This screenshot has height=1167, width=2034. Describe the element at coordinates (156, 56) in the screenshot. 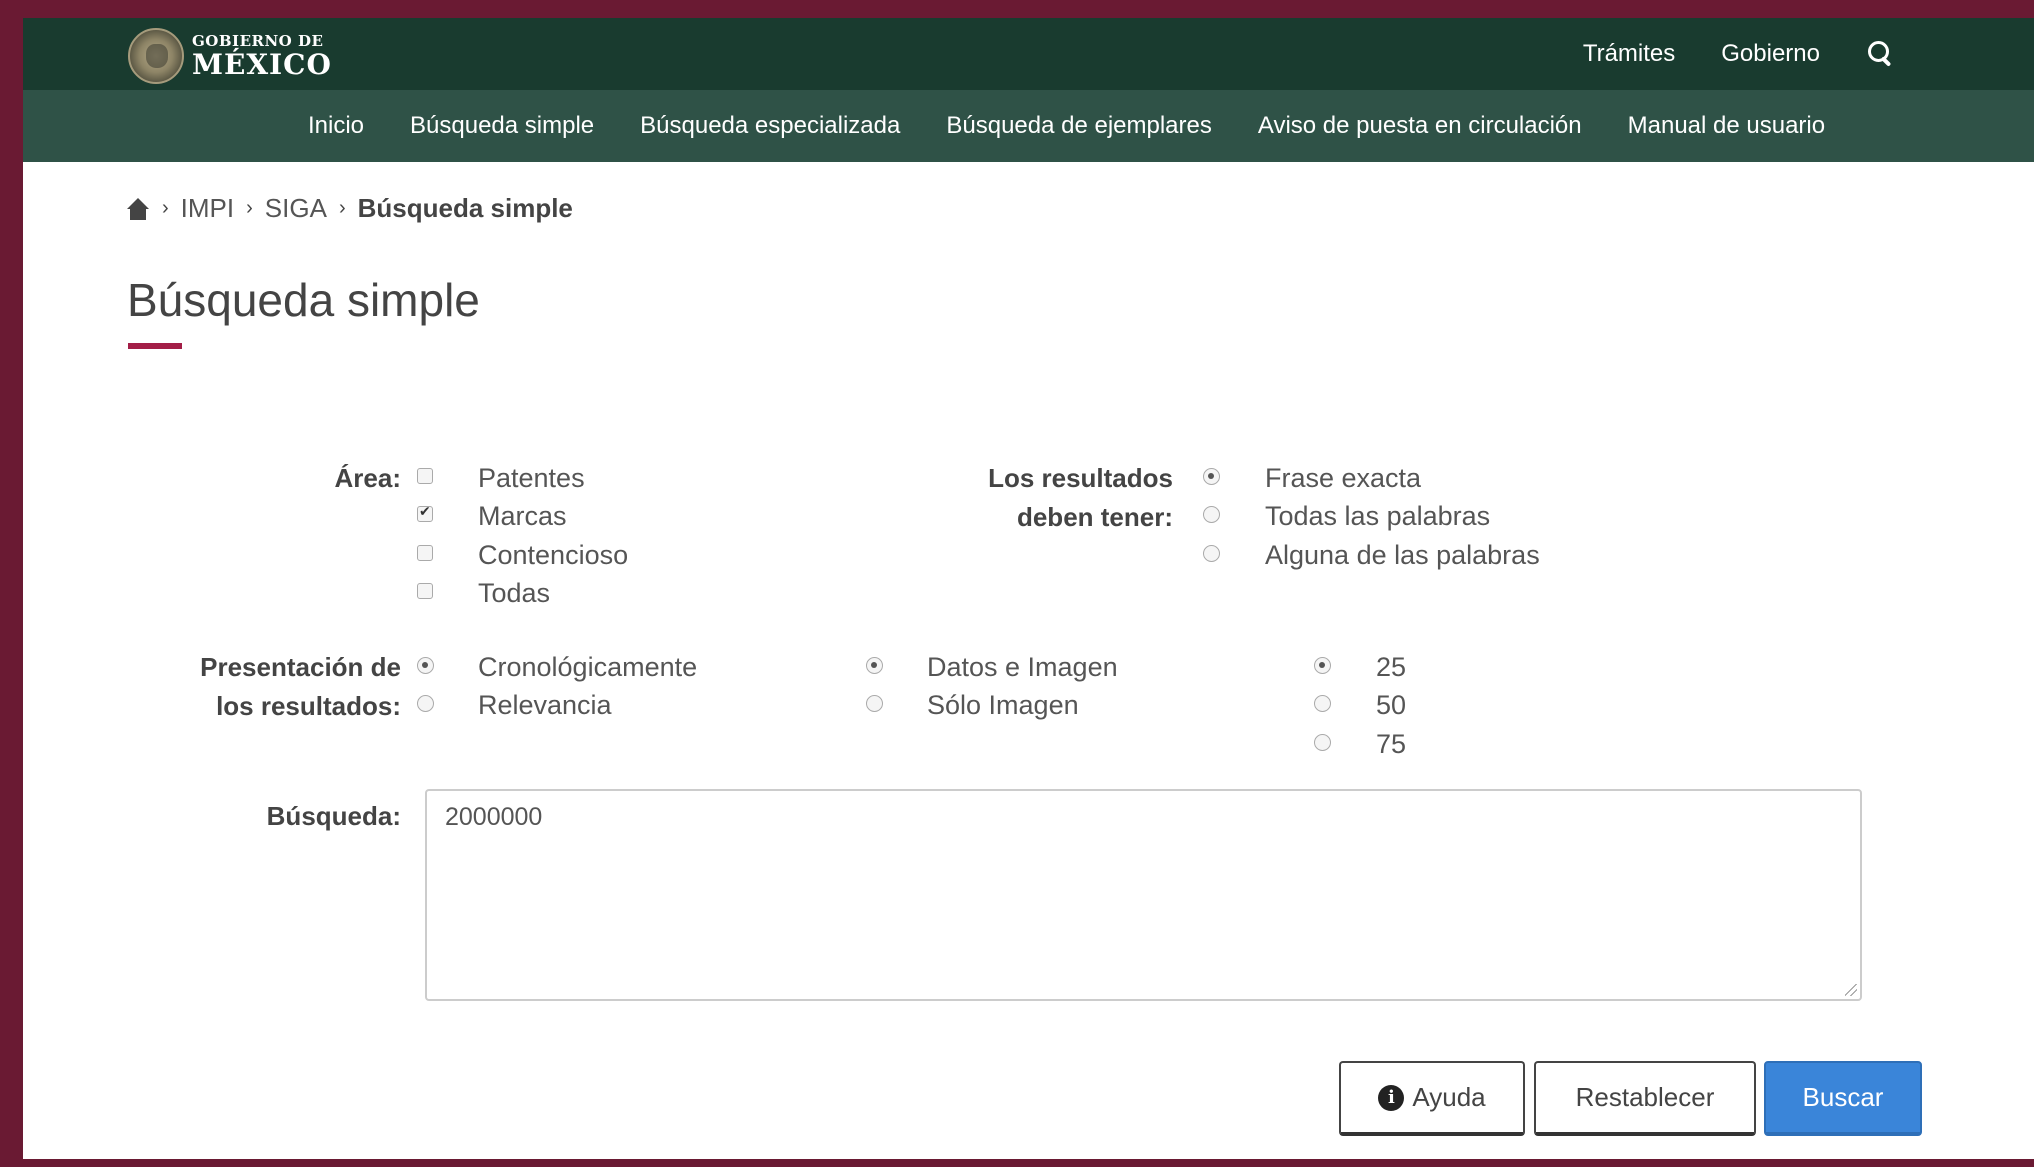

I see `national-seal-icon` at that location.